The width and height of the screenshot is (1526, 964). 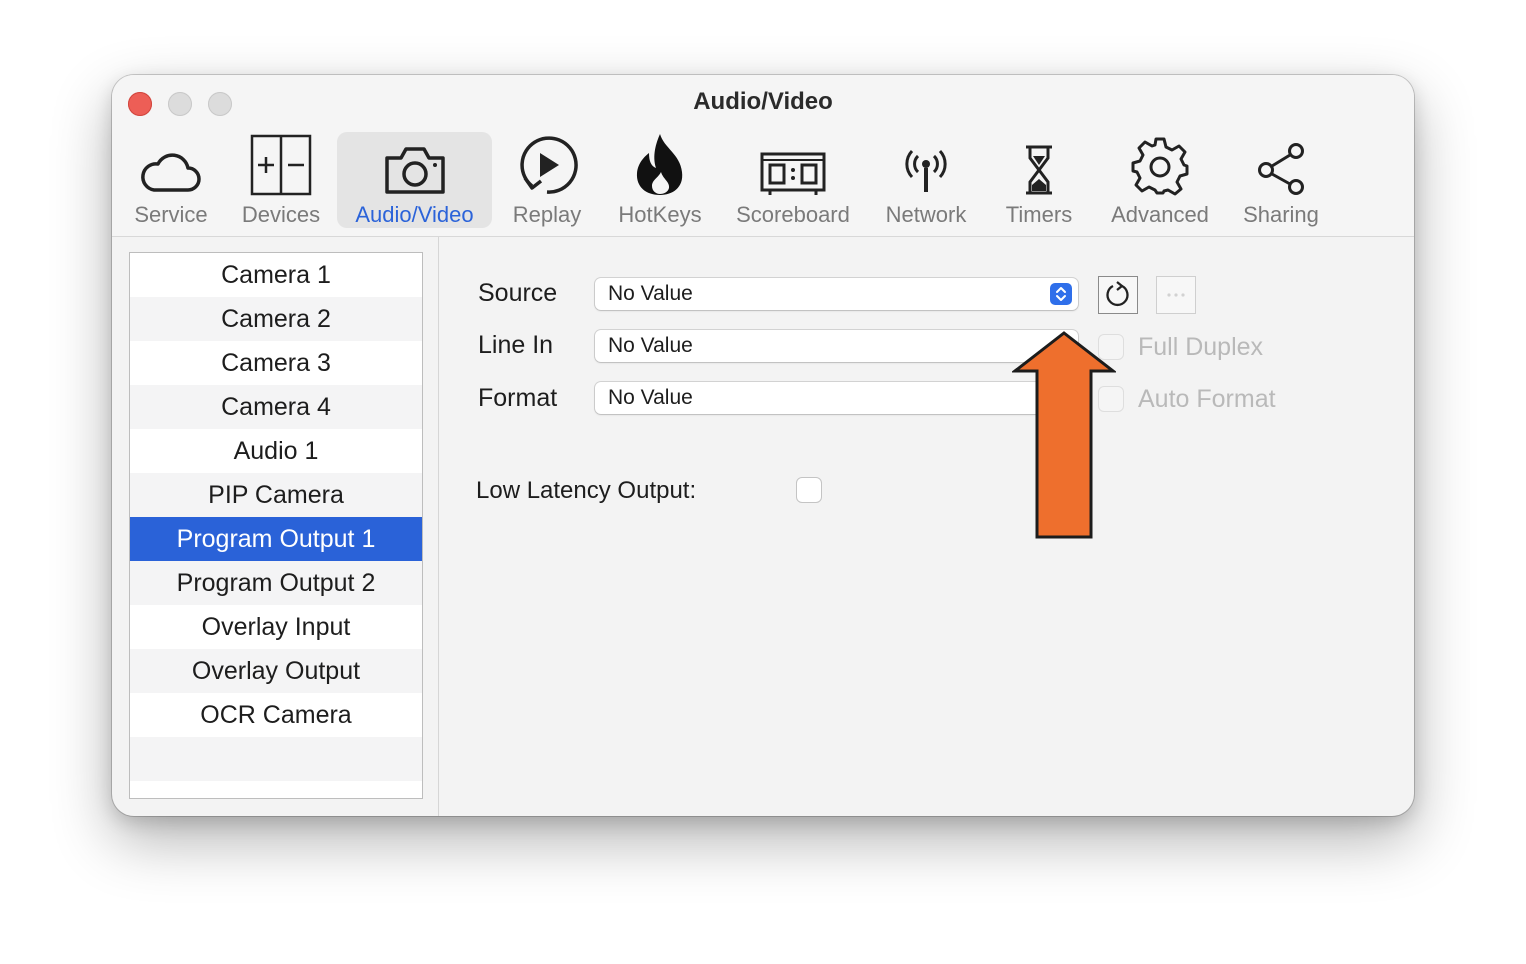 What do you see at coordinates (438, 526) in the screenshot?
I see `pane-divider` at bounding box center [438, 526].